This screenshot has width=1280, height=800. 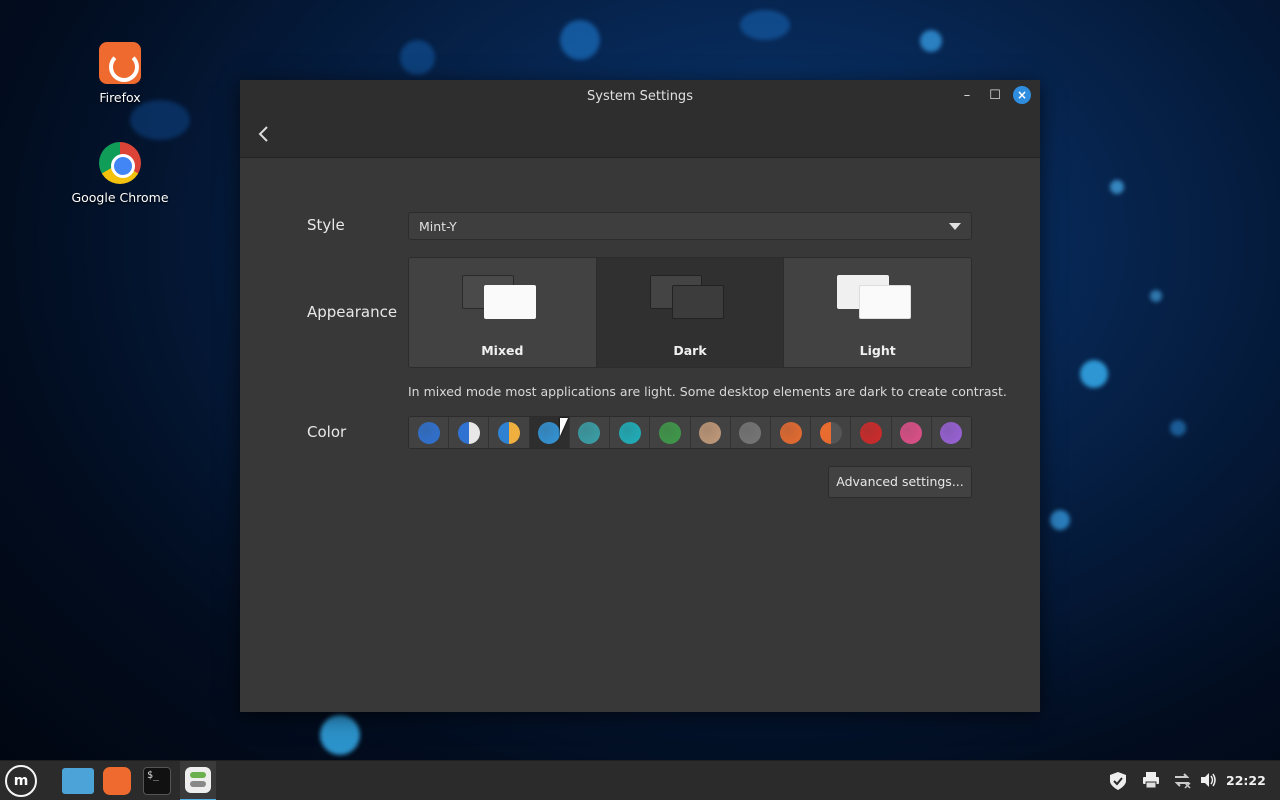 What do you see at coordinates (690, 226) in the screenshot?
I see `style-dropdown: Mint-Y` at bounding box center [690, 226].